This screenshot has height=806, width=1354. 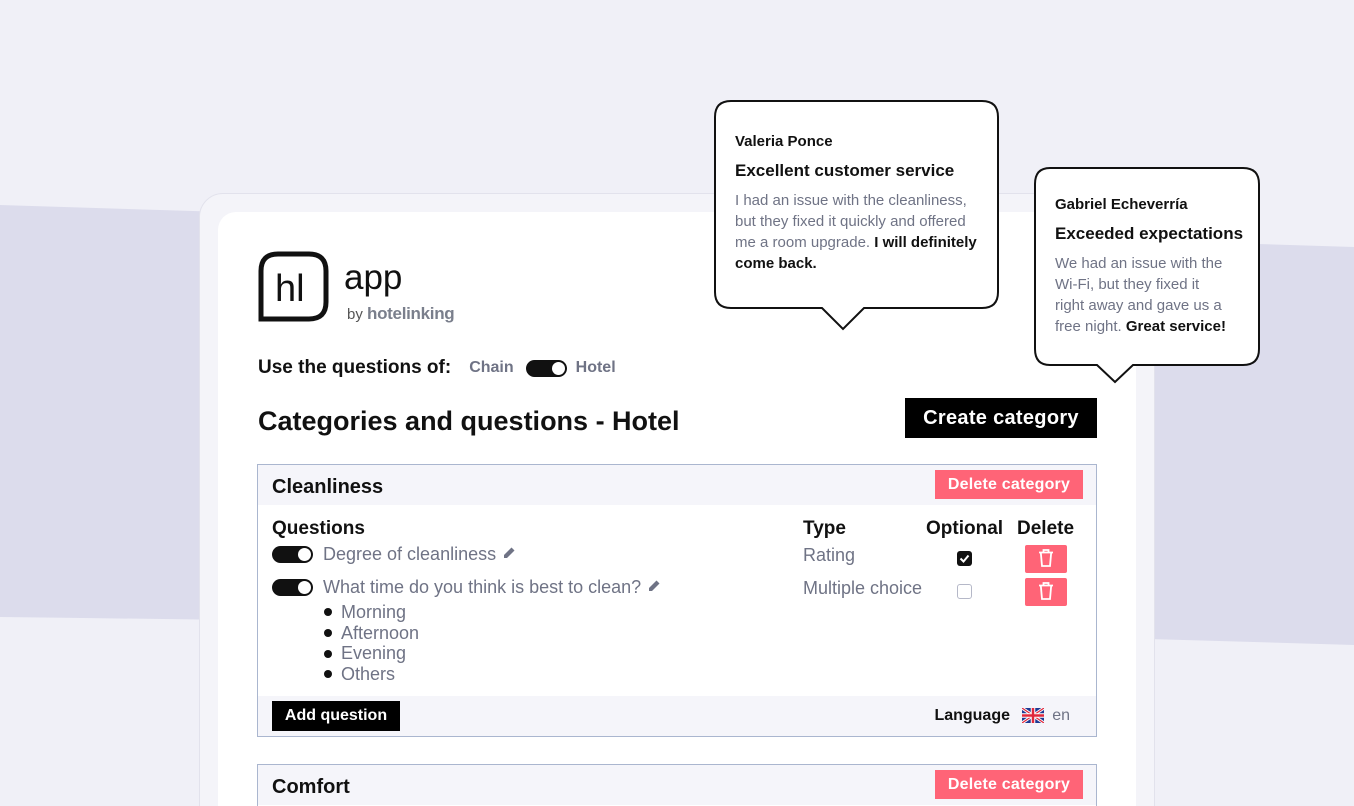 I want to click on category-card-comfort: Comfort Delete category, so click(x=677, y=785).